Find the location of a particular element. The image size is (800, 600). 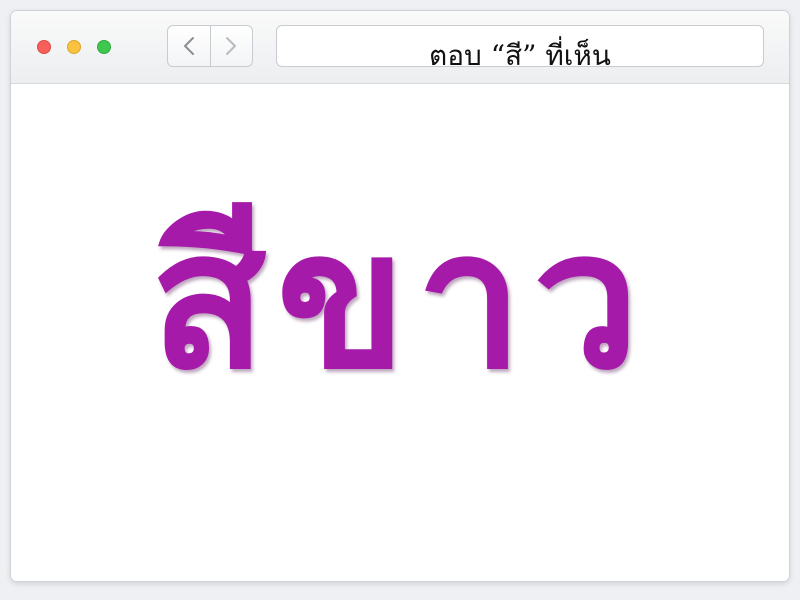

navigation-buttons is located at coordinates (210, 46).